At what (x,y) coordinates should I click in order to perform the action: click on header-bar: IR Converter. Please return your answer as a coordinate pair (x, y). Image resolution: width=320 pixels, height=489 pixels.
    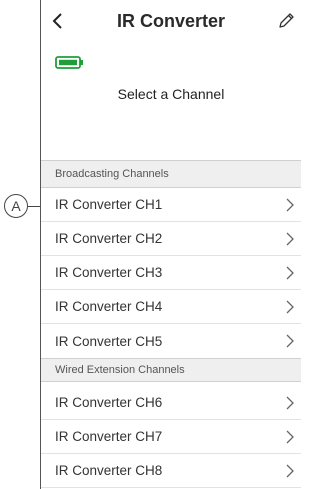
    Looking at the image, I should click on (171, 21).